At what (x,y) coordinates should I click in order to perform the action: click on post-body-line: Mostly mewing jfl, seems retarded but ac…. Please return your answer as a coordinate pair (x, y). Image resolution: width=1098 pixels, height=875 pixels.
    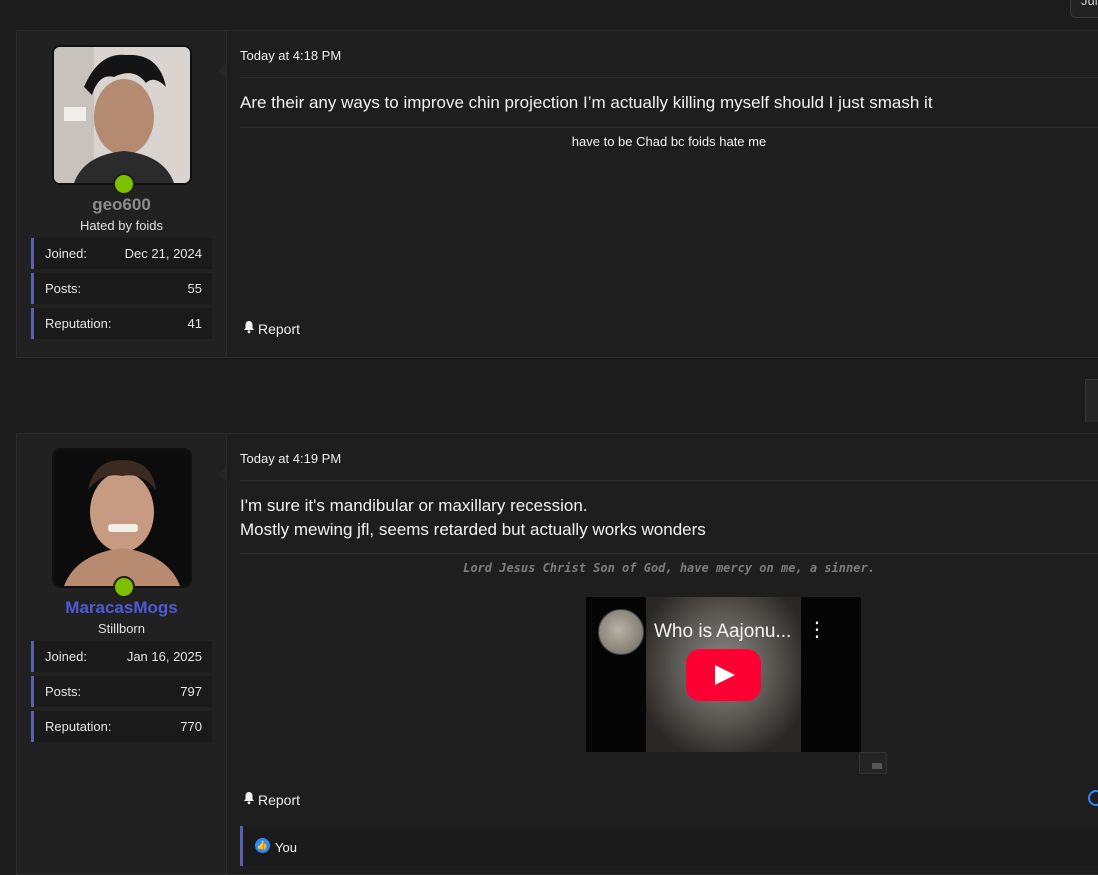
    Looking at the image, I should click on (473, 529).